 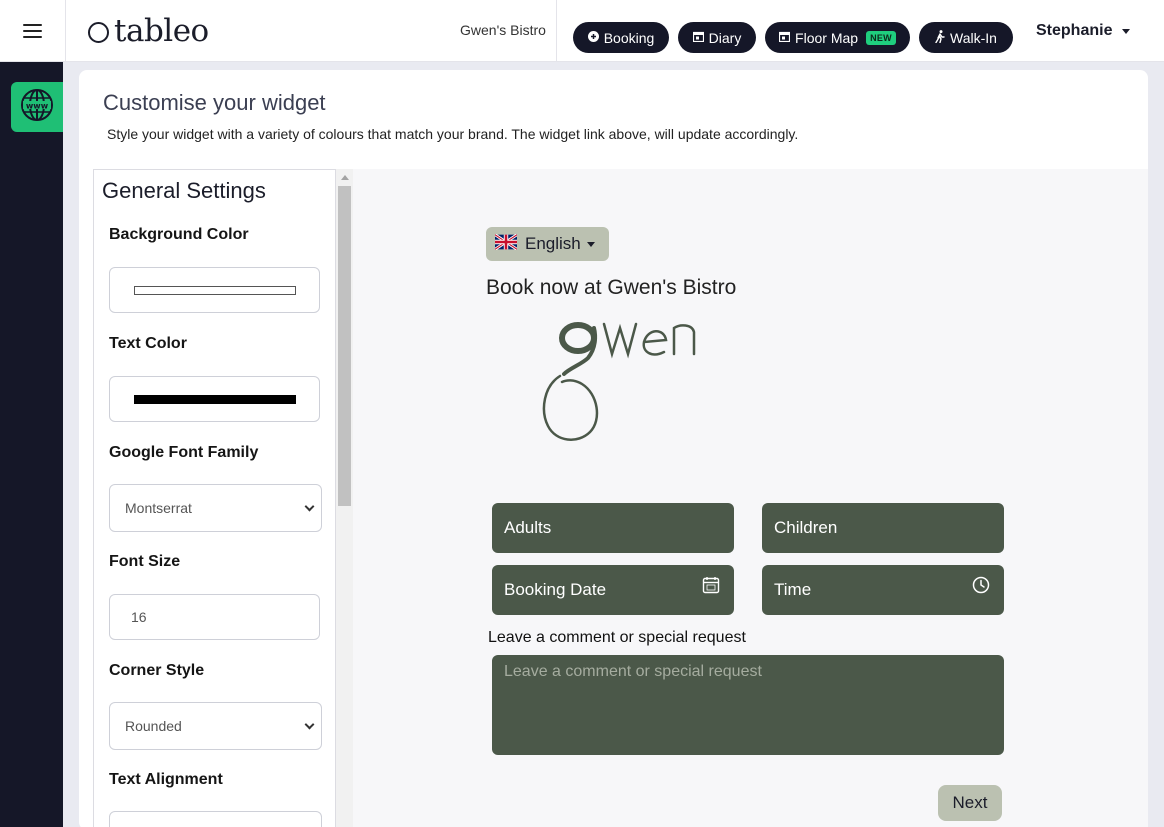 I want to click on comment-placeholder: Leave a comment or special request, so click(x=633, y=671).